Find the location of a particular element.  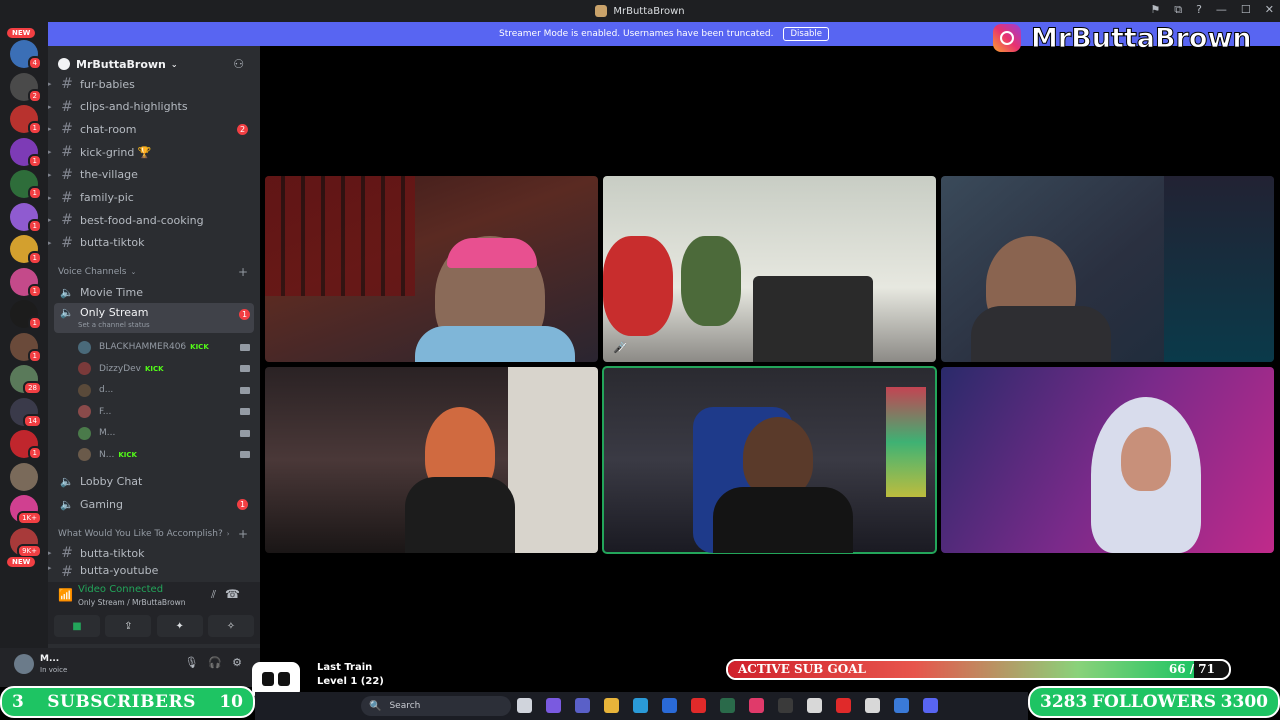

category-voice-channels: Voice Channels ⌄ + is located at coordinates (154, 272).